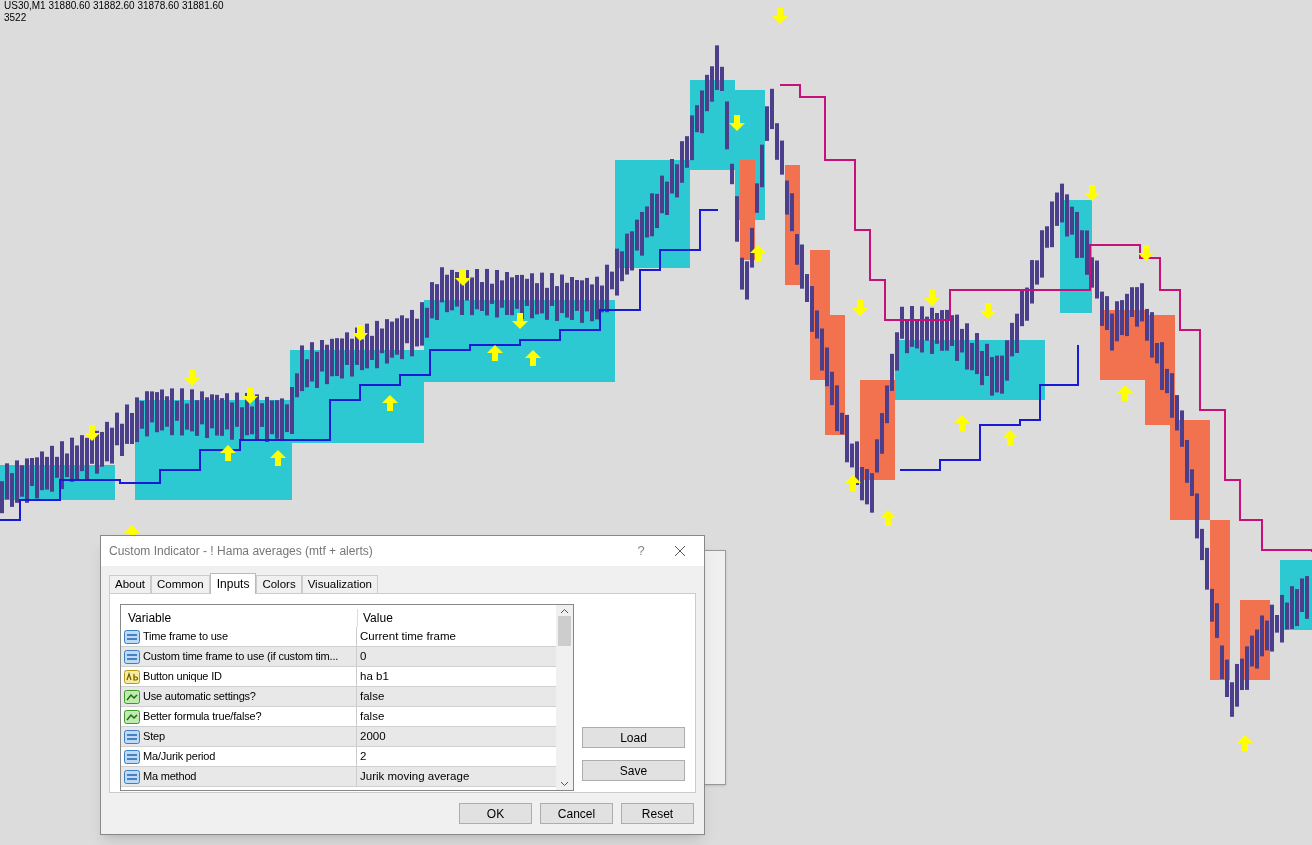  What do you see at coordinates (150, 618) in the screenshot?
I see `column-header: Variable` at bounding box center [150, 618].